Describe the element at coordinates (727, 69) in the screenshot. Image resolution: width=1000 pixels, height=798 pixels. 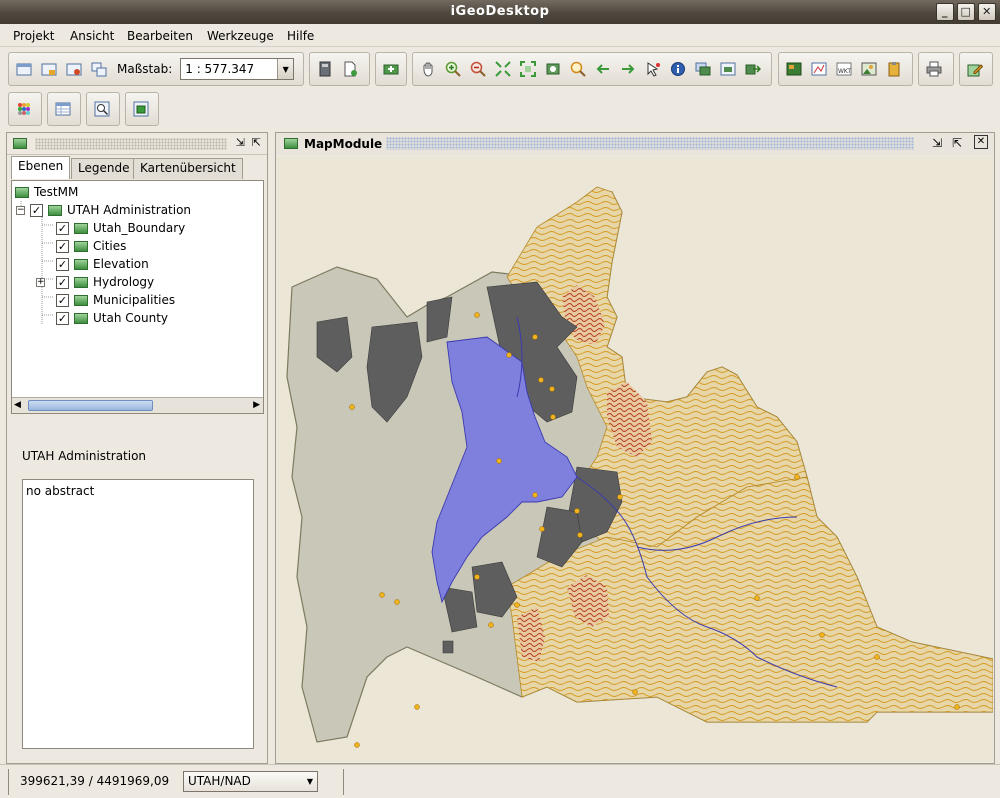
I see `layer-window-icon` at that location.